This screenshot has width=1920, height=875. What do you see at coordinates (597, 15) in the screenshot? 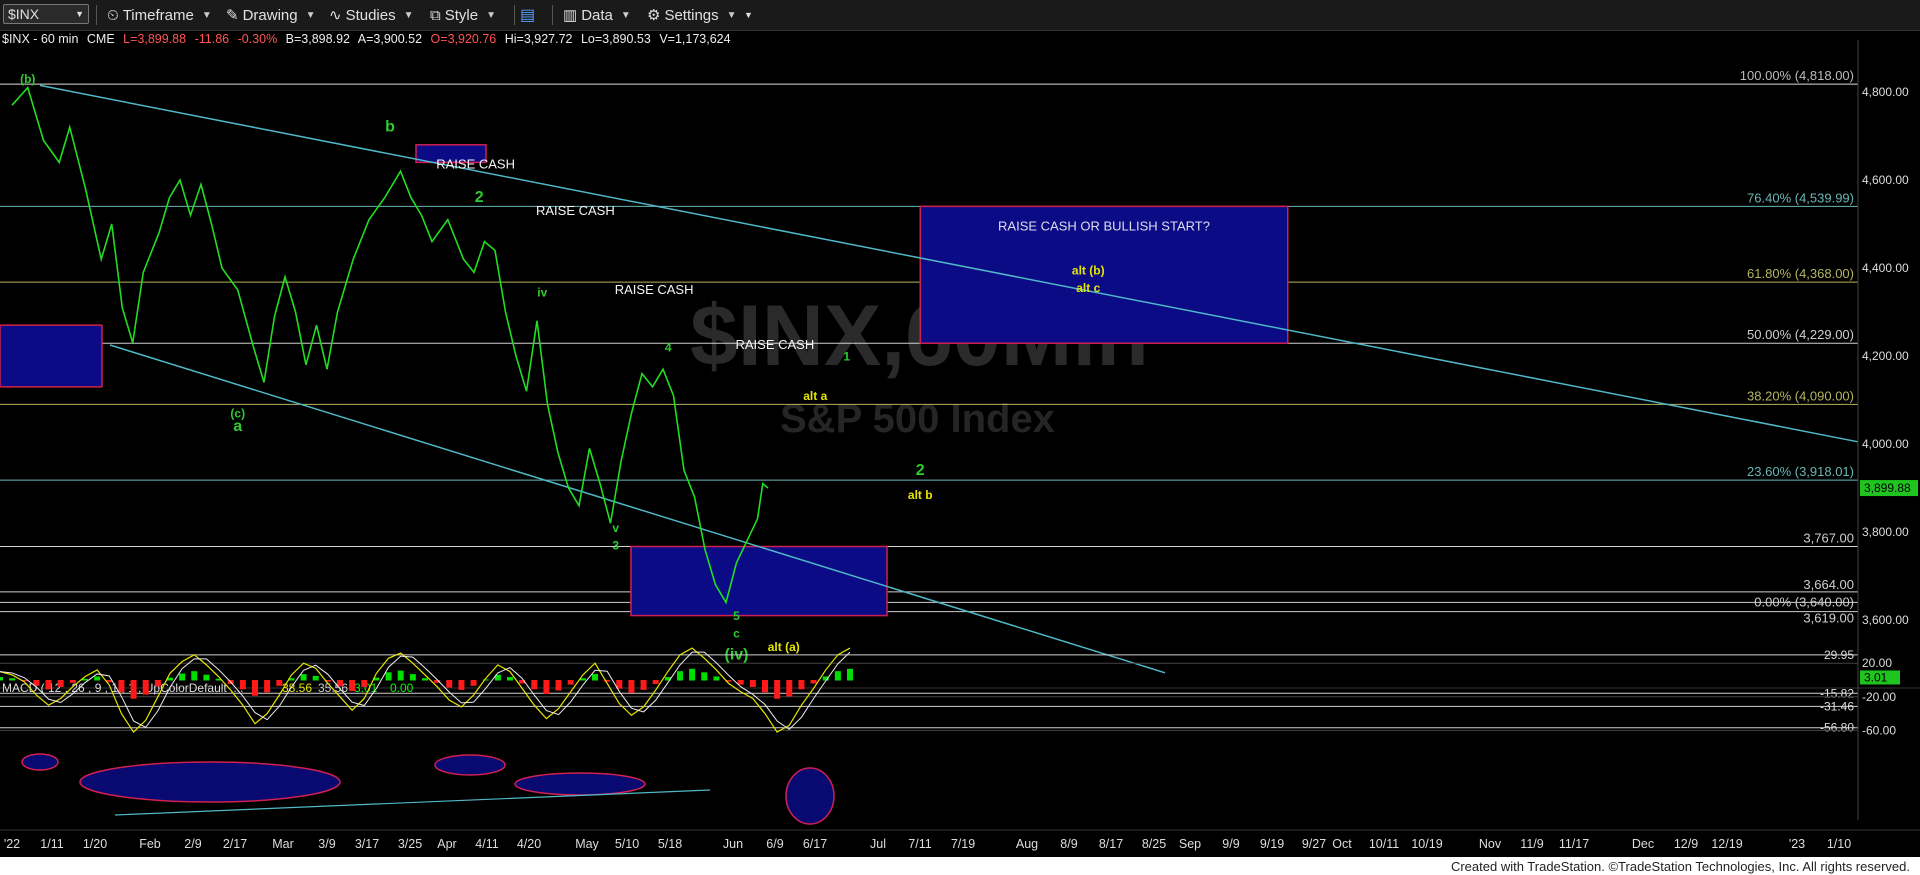
I see `data-menu: ▥ Data ▼` at bounding box center [597, 15].